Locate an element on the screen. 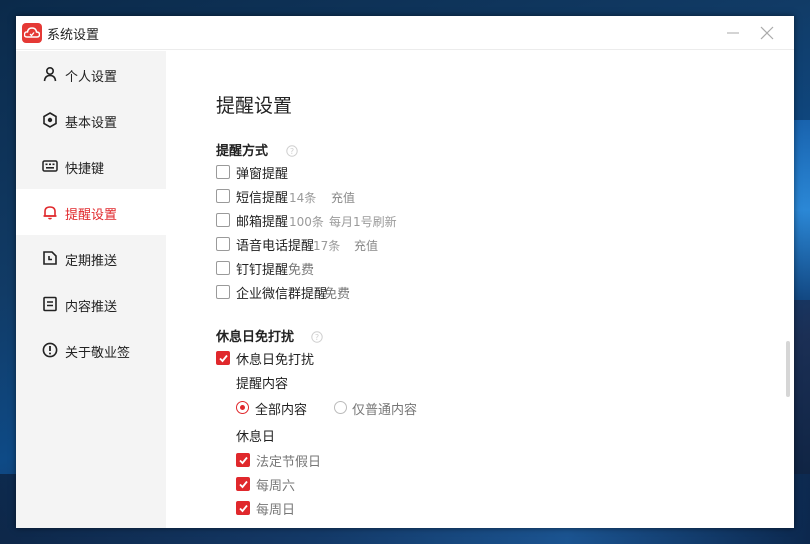 The height and width of the screenshot is (544, 810). minimize-button is located at coordinates (733, 33).